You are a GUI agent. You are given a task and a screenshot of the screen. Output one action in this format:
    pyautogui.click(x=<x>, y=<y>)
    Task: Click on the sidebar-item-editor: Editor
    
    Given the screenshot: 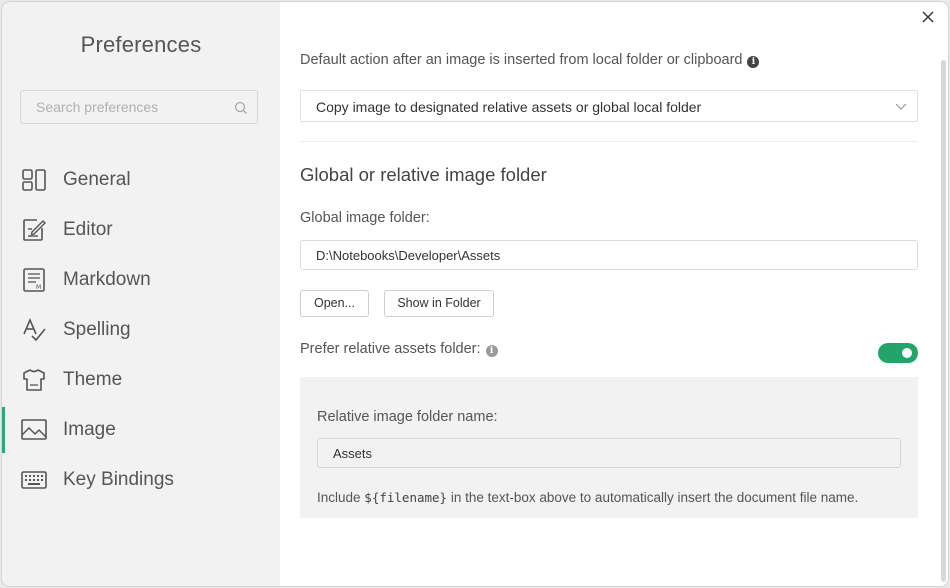 What is the action you would take?
    pyautogui.click(x=141, y=230)
    